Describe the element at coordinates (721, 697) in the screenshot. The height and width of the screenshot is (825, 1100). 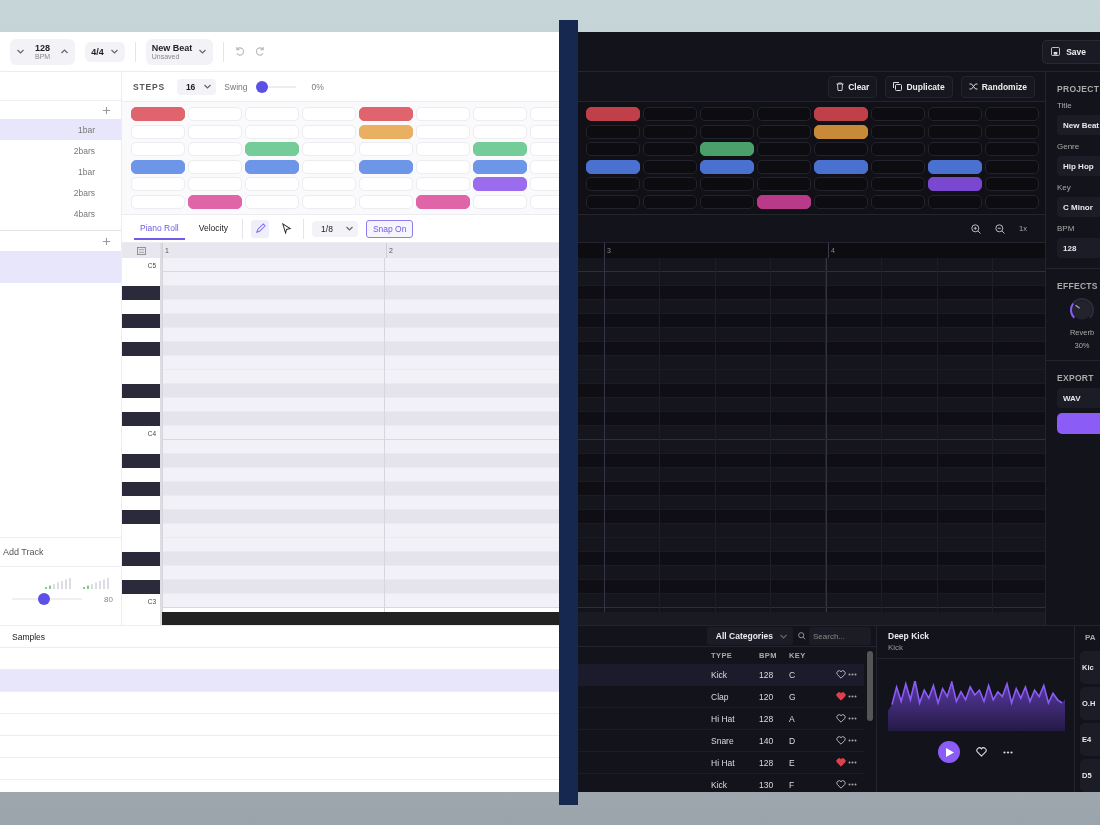
I see `sample-row: Clap 120 G` at that location.